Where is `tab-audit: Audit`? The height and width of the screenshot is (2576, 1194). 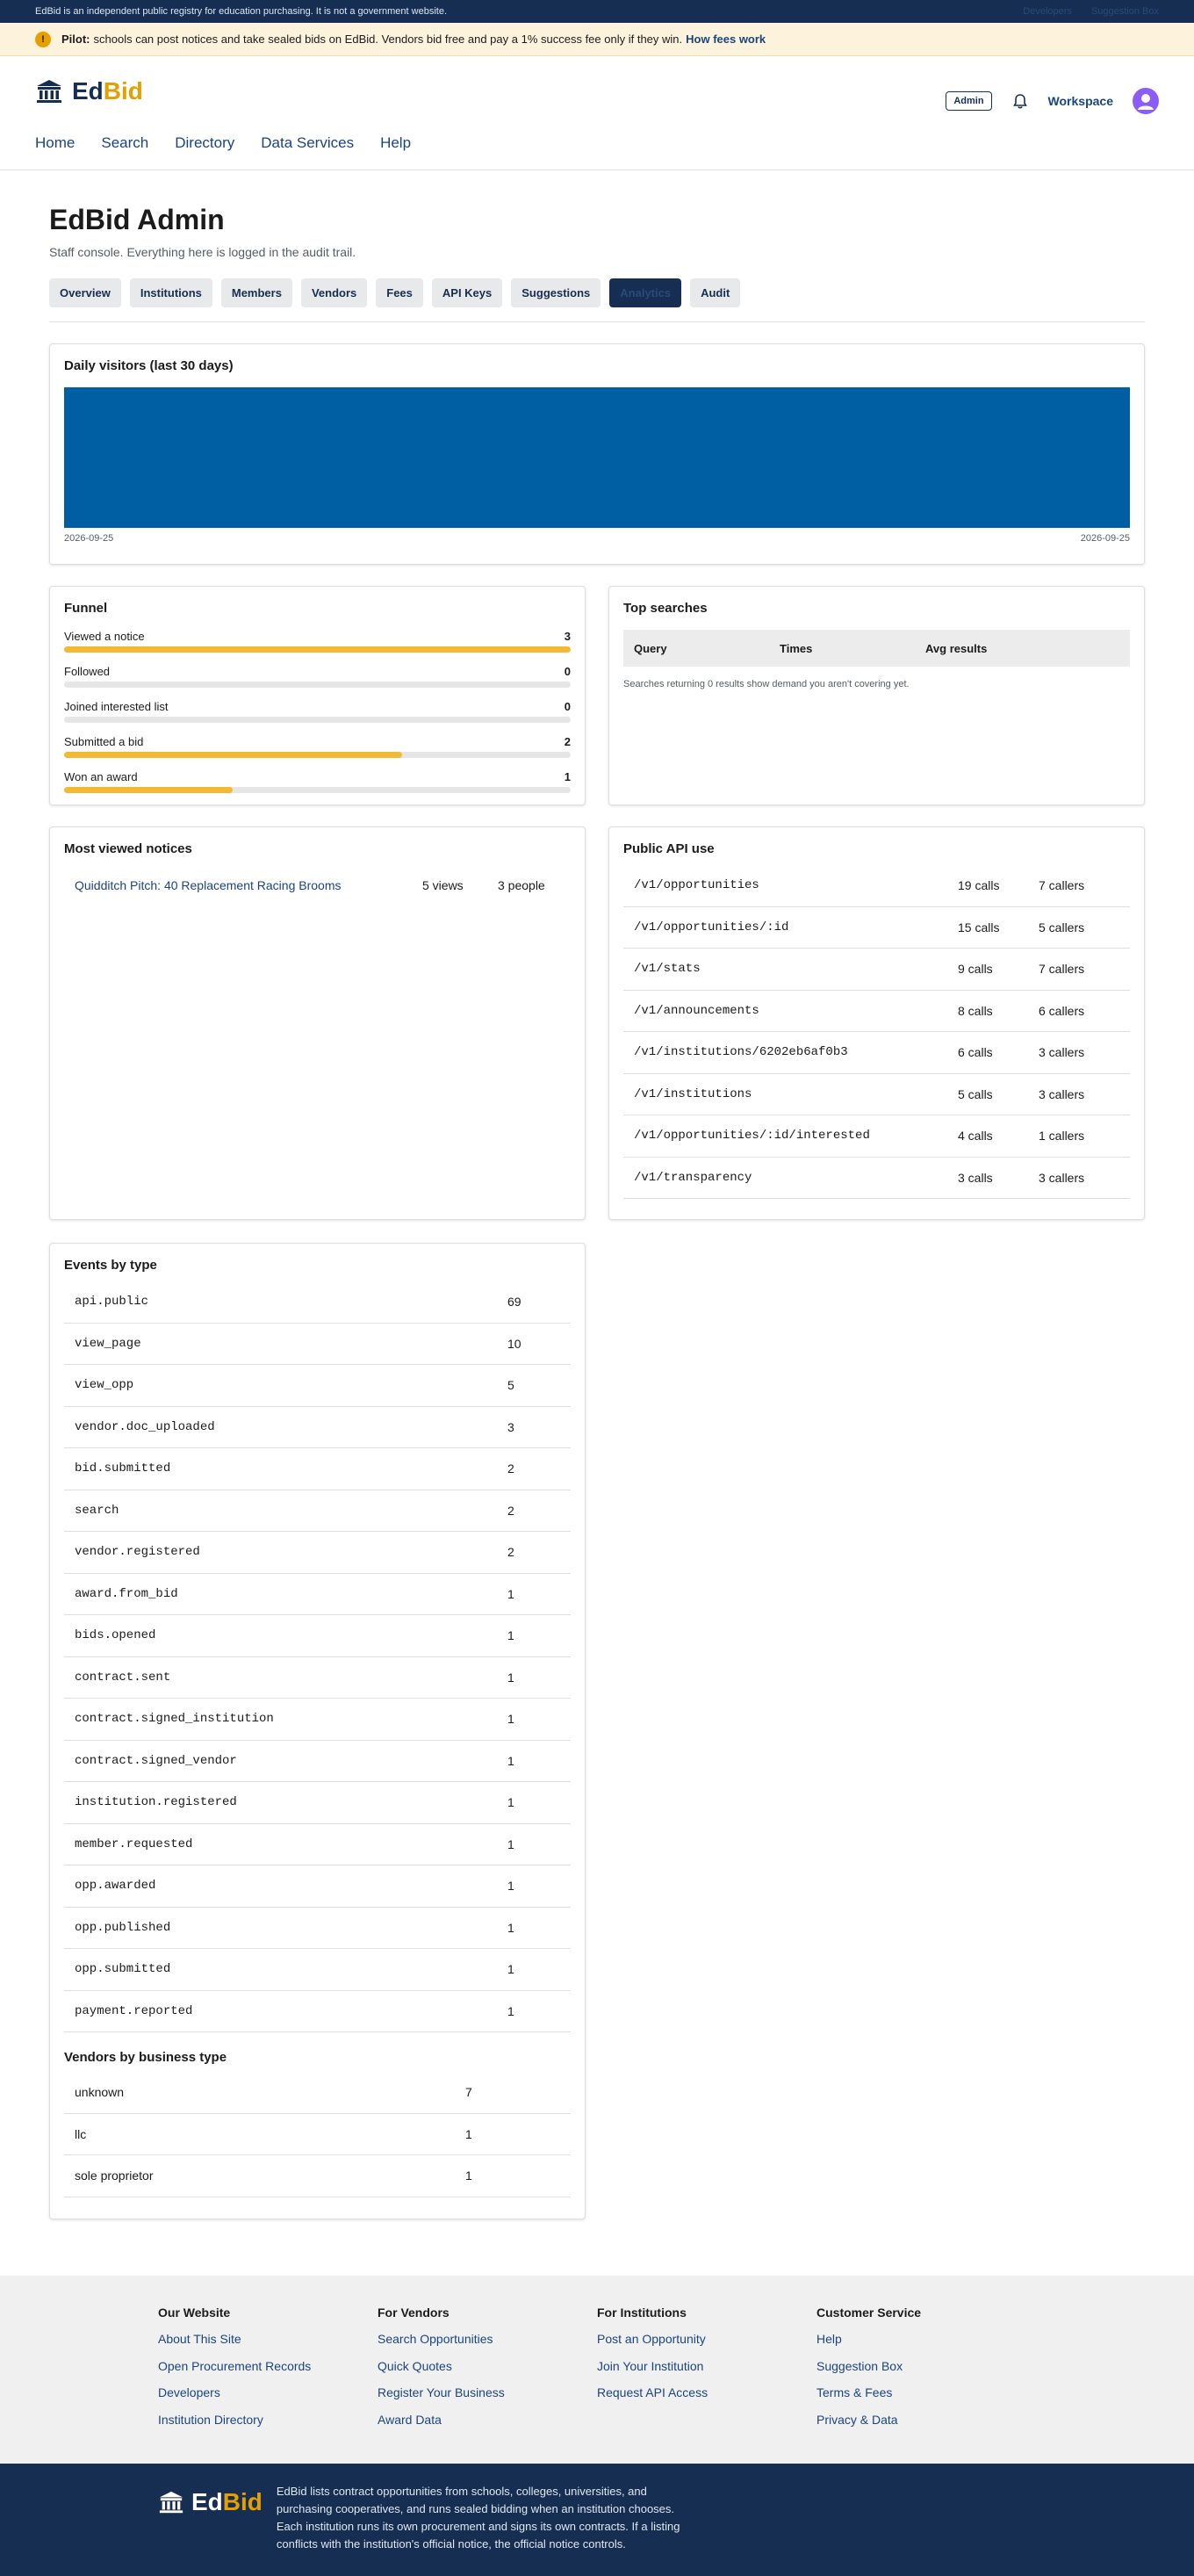
tab-audit: Audit is located at coordinates (715, 292).